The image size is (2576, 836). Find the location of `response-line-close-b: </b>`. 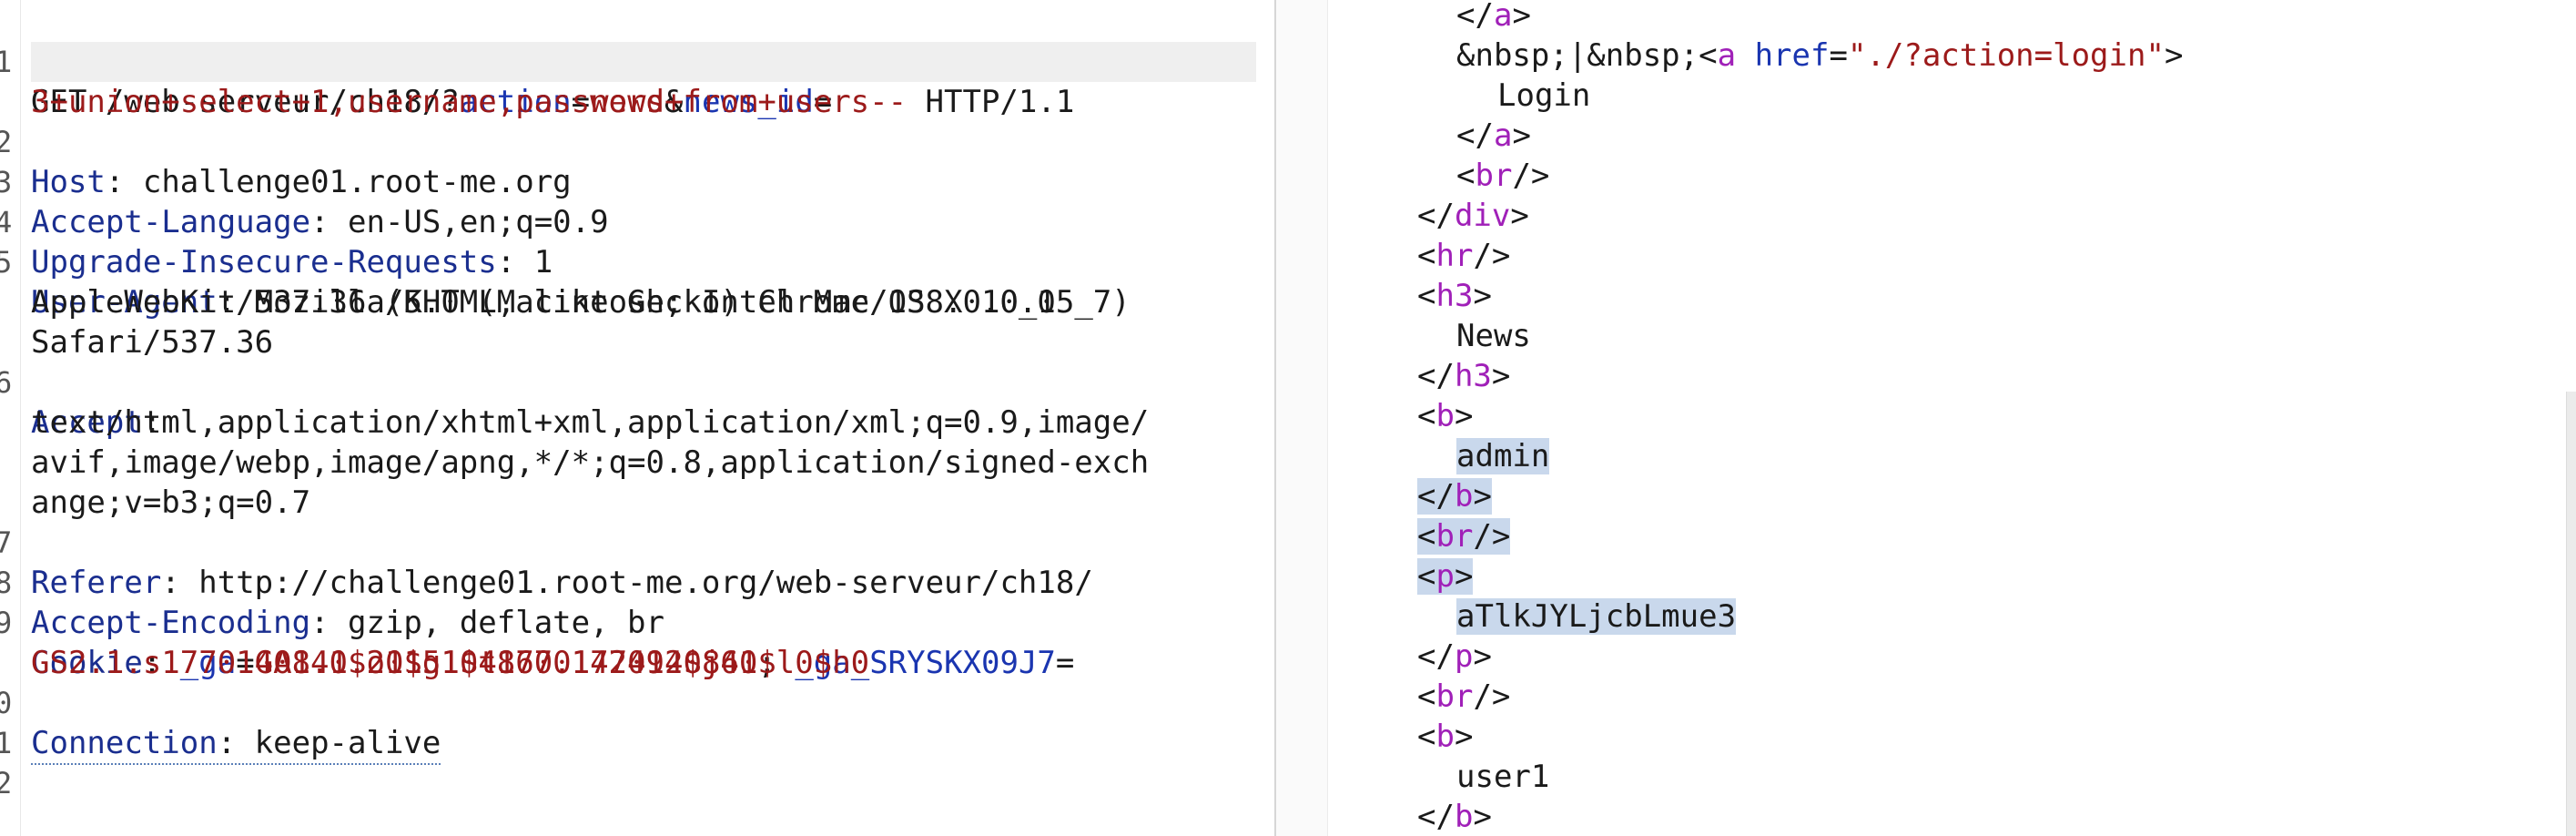

response-line-close-b: </b> is located at coordinates (1454, 496).